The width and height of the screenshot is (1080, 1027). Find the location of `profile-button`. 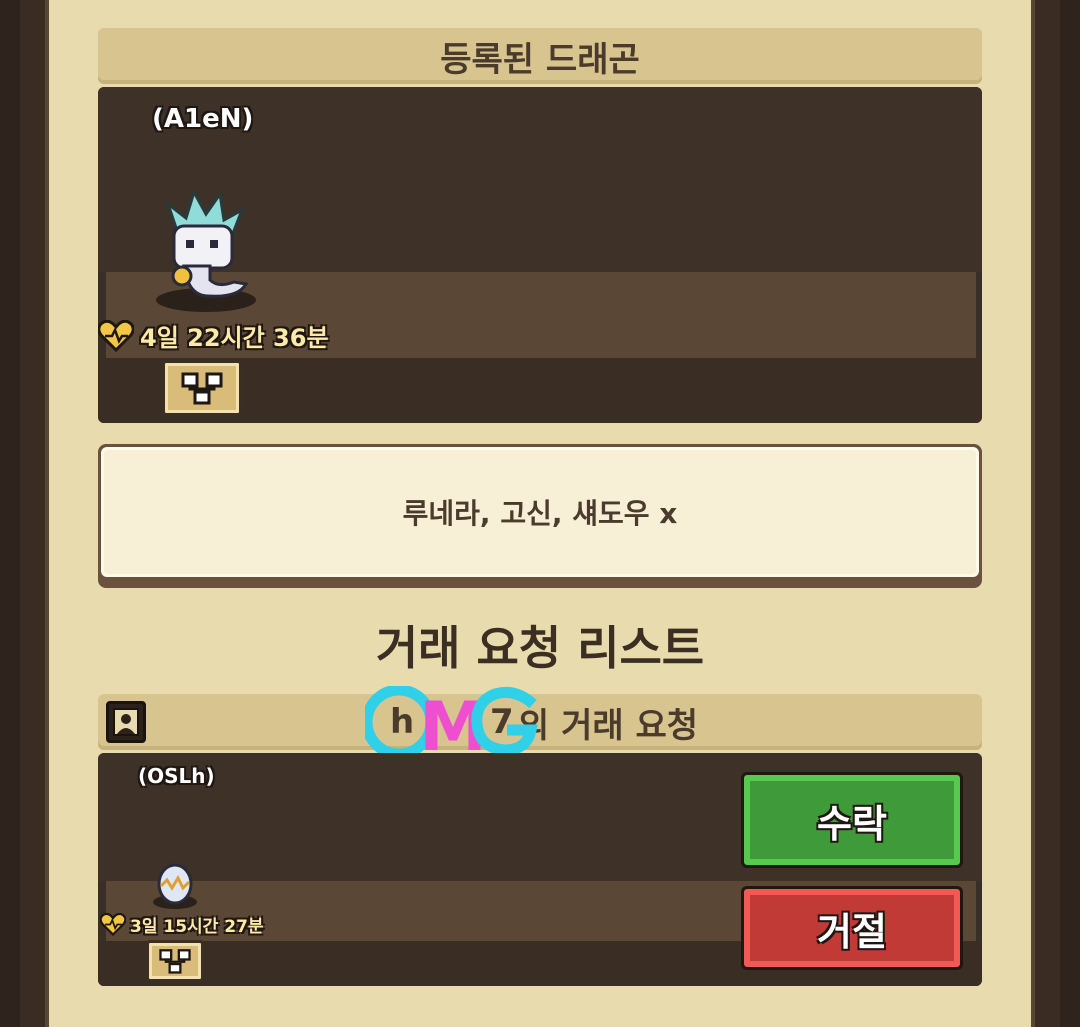

profile-button is located at coordinates (126, 722).